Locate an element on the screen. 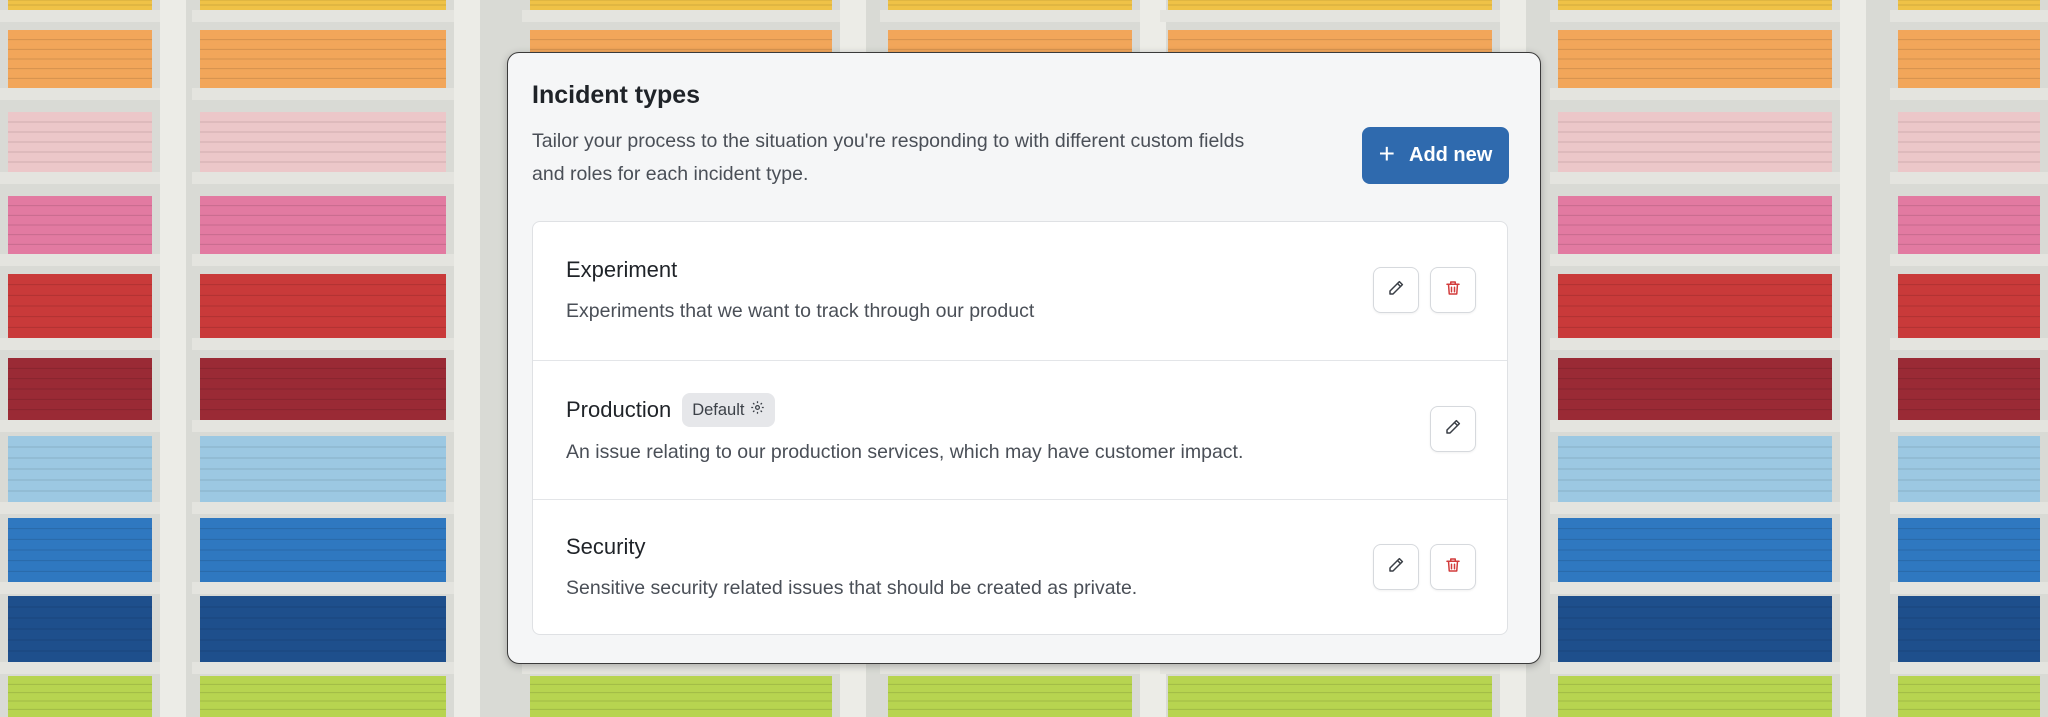 This screenshot has width=2048, height=717. plus-icon: + is located at coordinates (1386, 153).